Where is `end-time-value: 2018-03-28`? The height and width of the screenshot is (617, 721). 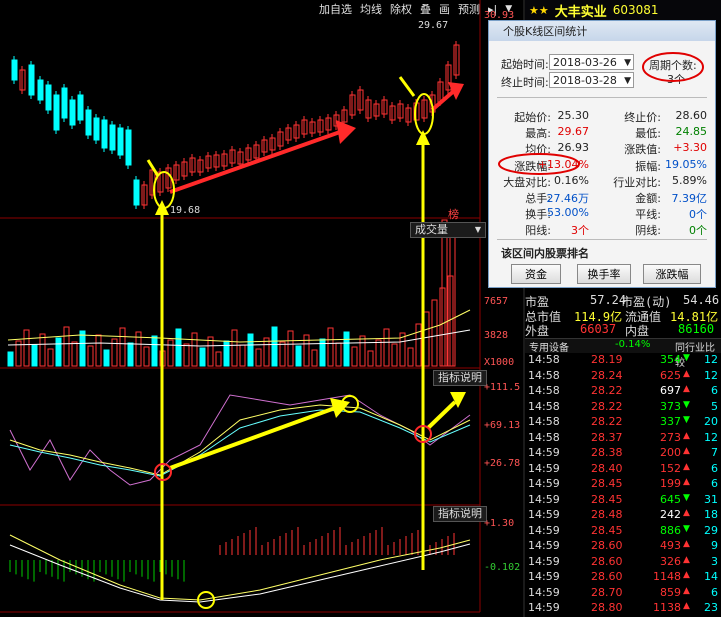
end-time-value: 2018-03-28 is located at coordinates (585, 80).